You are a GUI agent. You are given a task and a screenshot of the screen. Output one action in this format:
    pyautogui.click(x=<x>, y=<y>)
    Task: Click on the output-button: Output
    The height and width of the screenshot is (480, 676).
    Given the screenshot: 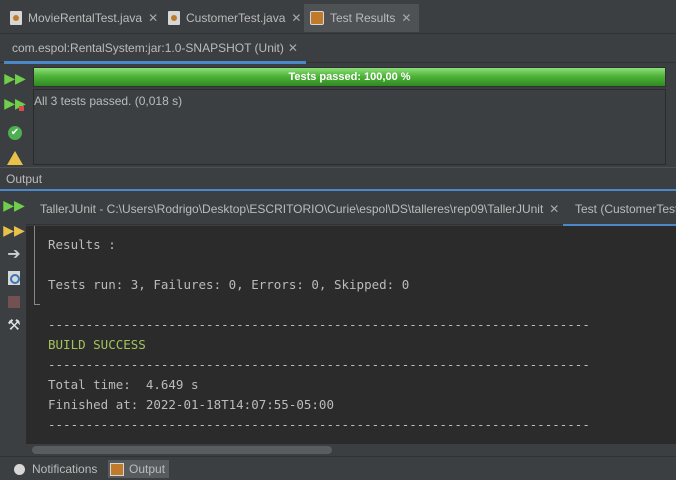 What is the action you would take?
    pyautogui.click(x=139, y=469)
    